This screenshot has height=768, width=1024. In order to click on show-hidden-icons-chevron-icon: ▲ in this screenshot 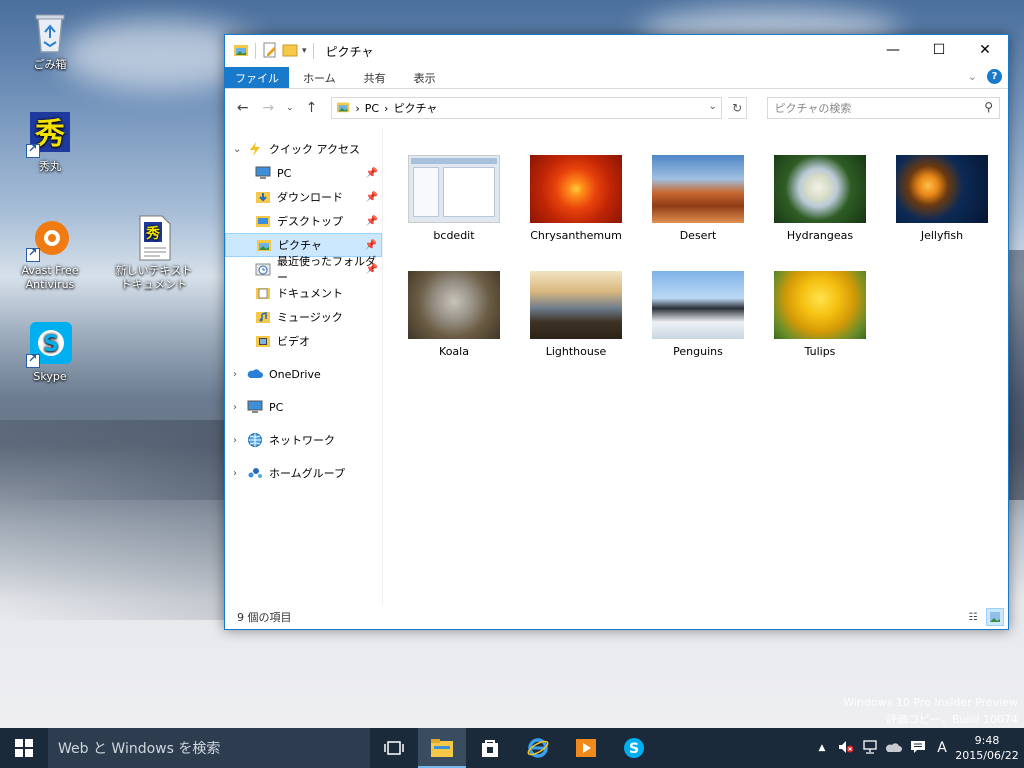, I will do `click(822, 748)`.